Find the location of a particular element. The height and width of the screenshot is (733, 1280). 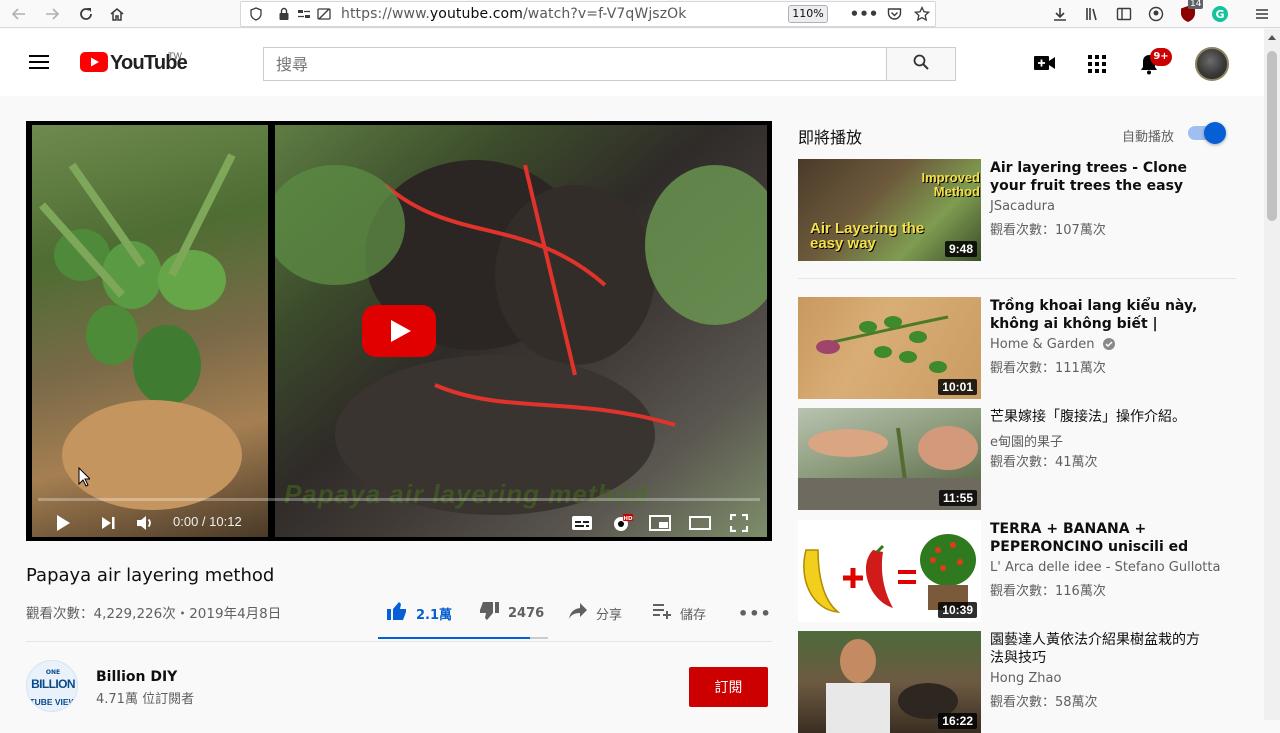

page-scrollbar is located at coordinates (1272, 374).